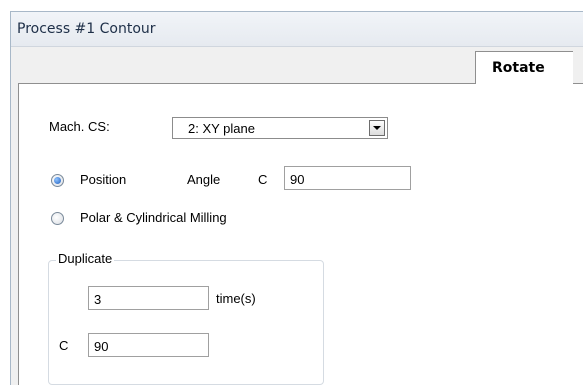 The height and width of the screenshot is (385, 583). I want to click on mach-cs-select: 2: XY plane, so click(280, 128).